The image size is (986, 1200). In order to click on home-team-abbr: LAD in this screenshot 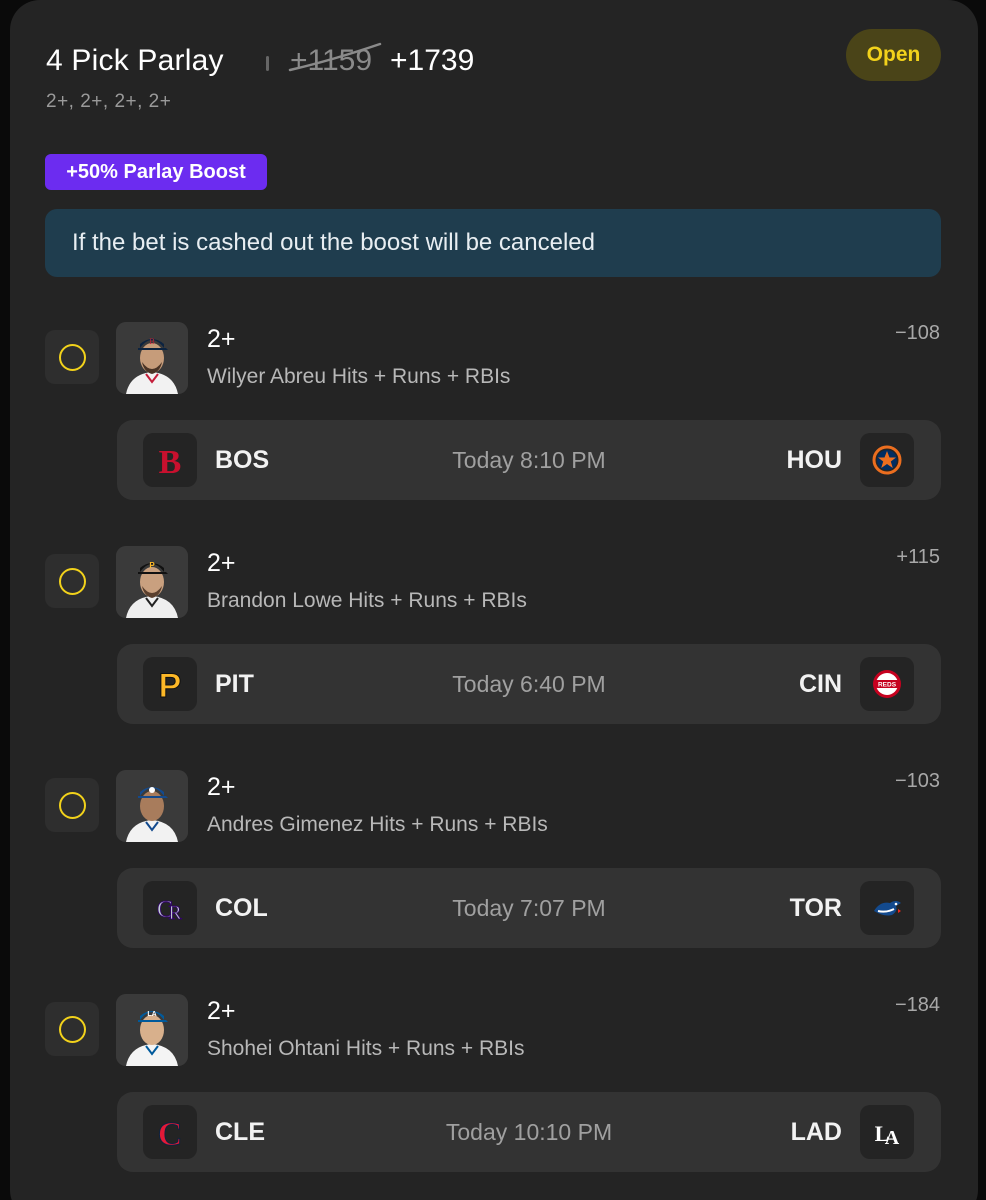, I will do `click(816, 1132)`.